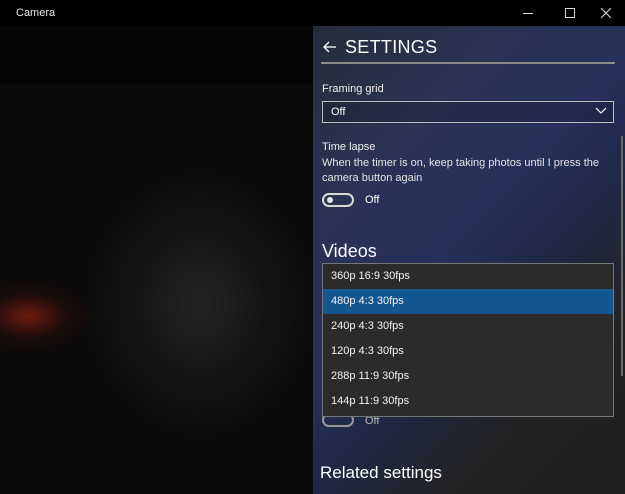  Describe the element at coordinates (391, 46) in the screenshot. I see `page-title: SETTINGS` at that location.